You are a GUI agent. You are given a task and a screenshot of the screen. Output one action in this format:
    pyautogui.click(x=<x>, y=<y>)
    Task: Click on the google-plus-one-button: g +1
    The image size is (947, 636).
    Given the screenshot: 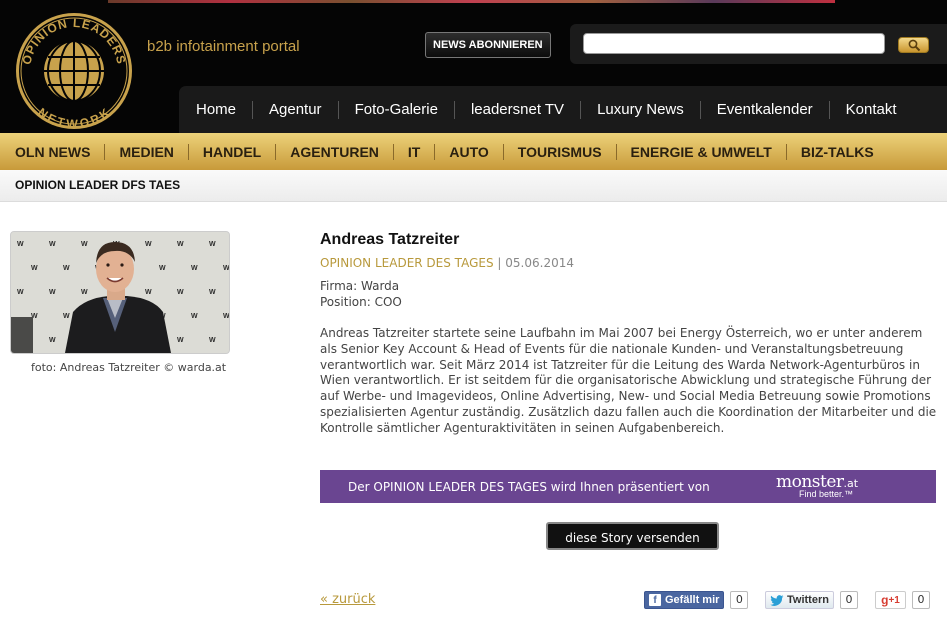 What is the action you would take?
    pyautogui.click(x=890, y=600)
    